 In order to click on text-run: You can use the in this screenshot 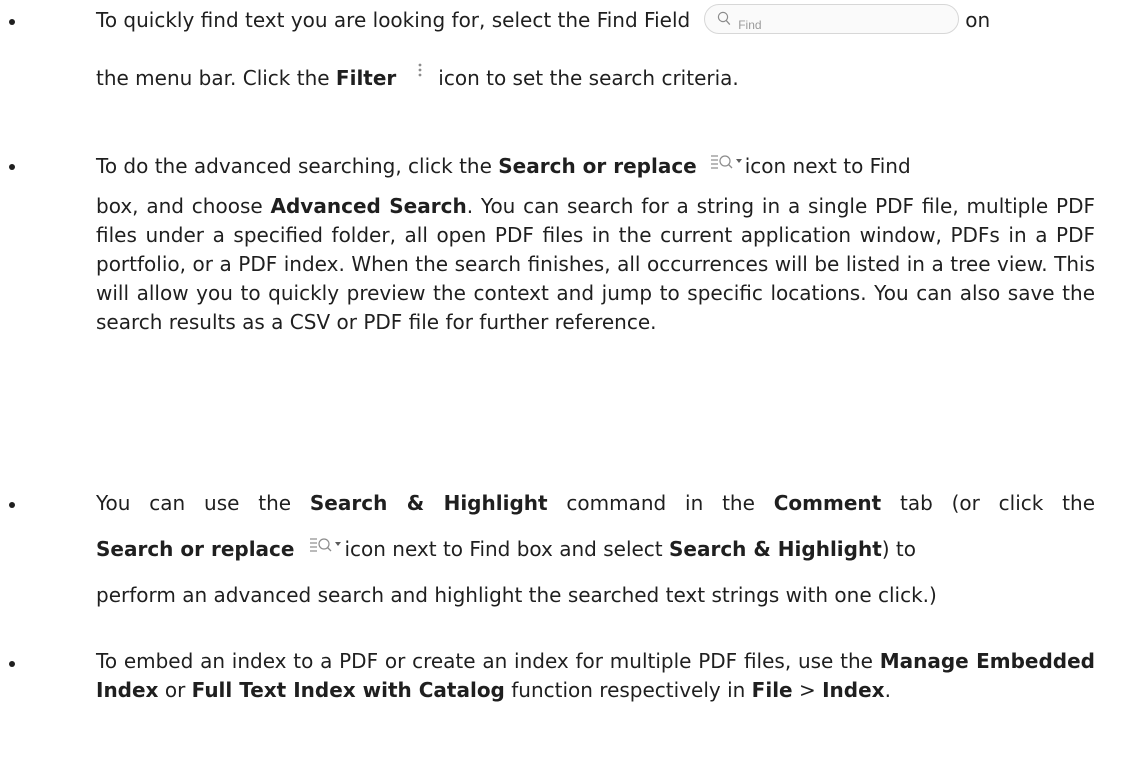, I will do `click(203, 503)`.